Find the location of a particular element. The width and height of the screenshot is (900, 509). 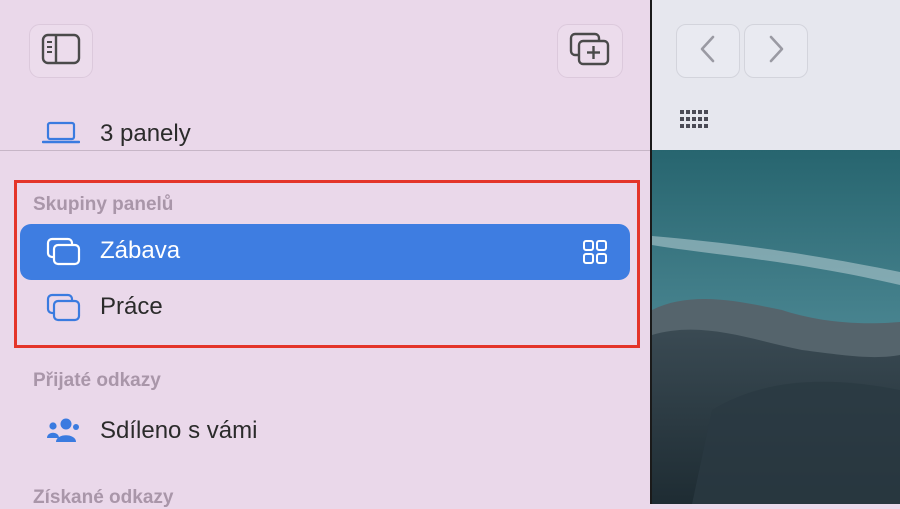

device-tabs-label: 3 panely is located at coordinates (145, 133).